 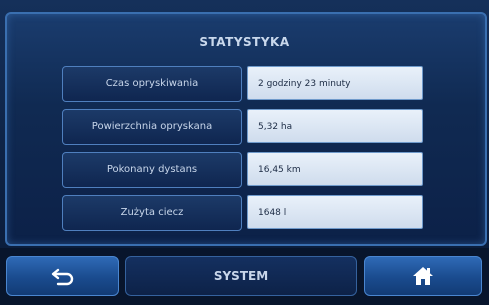 I want to click on system-button: SYSTEM, so click(x=241, y=276).